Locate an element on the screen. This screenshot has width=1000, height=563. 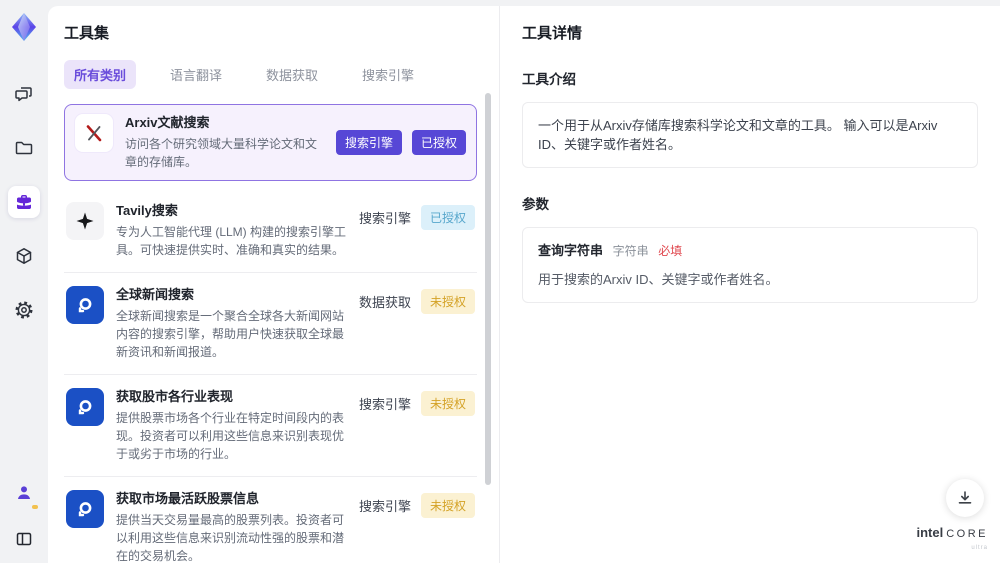
tool-name: Arxiv文献搜索 is located at coordinates (167, 122).